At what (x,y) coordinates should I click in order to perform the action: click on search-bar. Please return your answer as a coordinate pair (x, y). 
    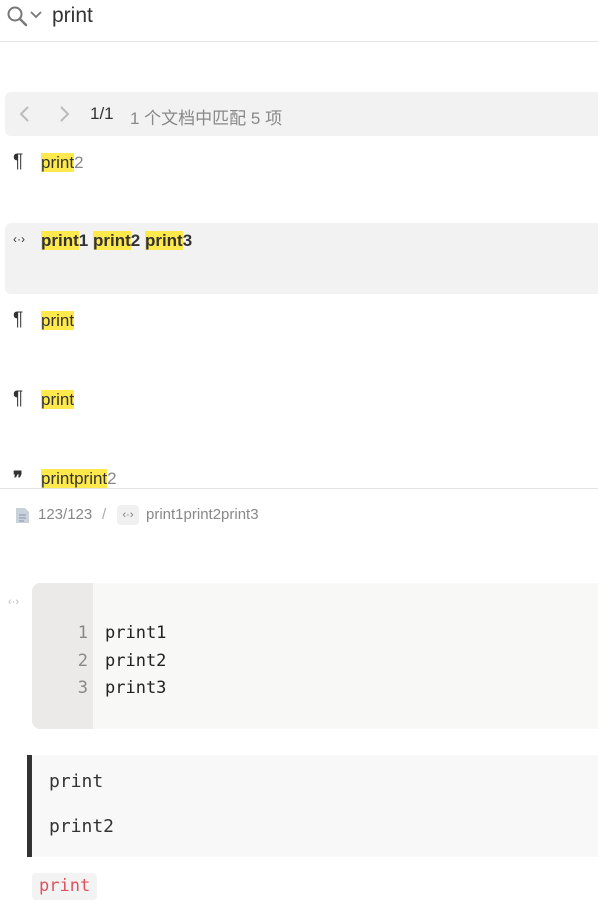
    Looking at the image, I should click on (299, 21).